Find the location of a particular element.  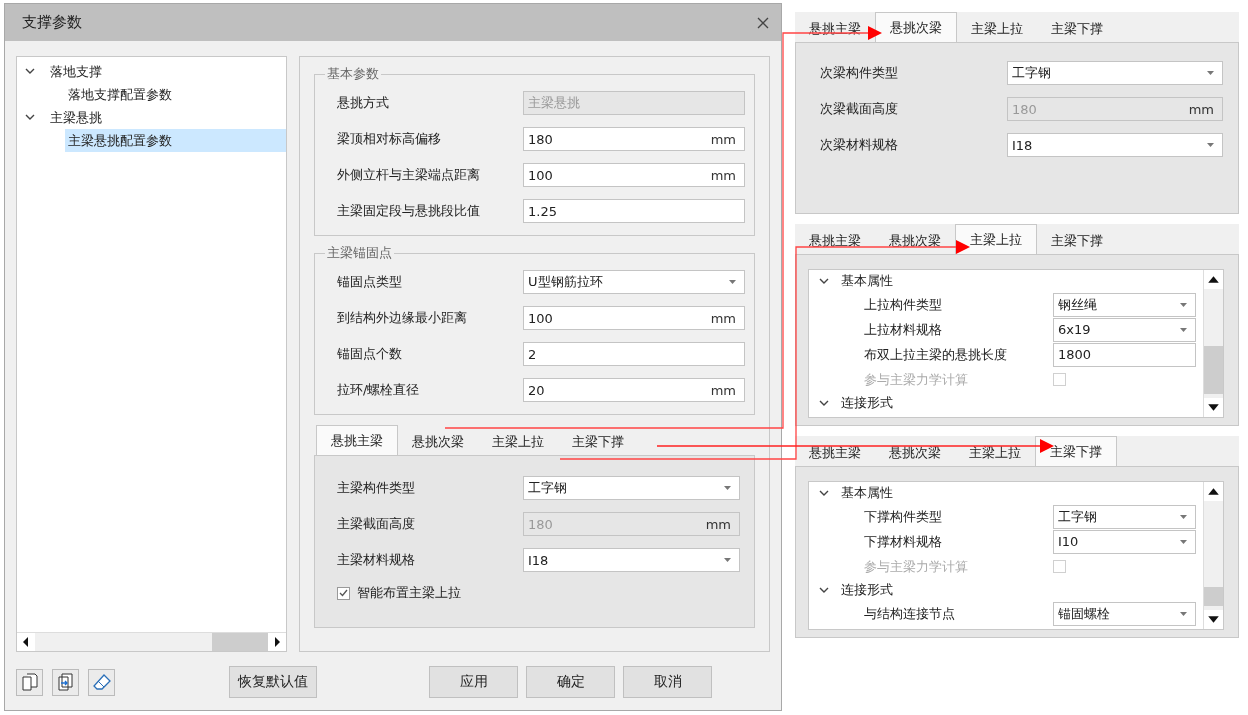

scroll-left-icon is located at coordinates (26, 642).